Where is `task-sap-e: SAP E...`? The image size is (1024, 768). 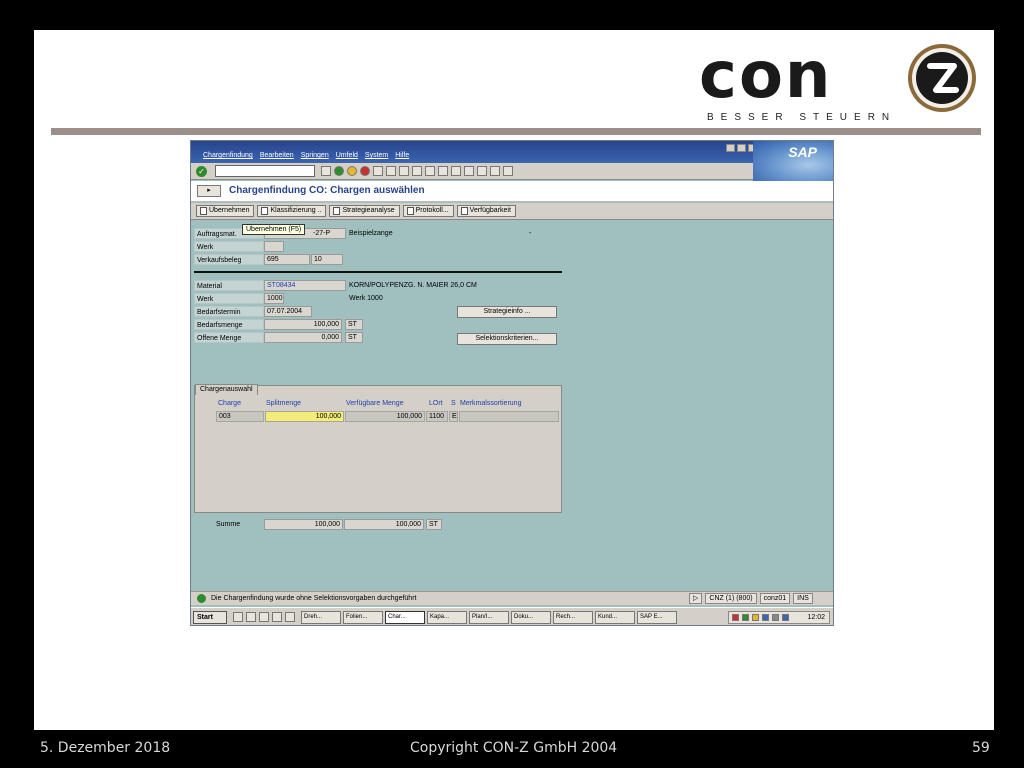
task-sap-e: SAP E... is located at coordinates (657, 617).